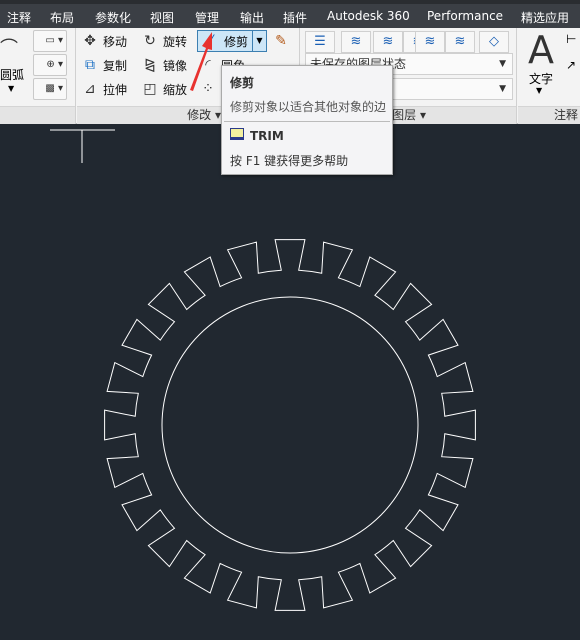  Describe the element at coordinates (150, 65) in the screenshot. I see `mirror-icon: ⧎` at that location.